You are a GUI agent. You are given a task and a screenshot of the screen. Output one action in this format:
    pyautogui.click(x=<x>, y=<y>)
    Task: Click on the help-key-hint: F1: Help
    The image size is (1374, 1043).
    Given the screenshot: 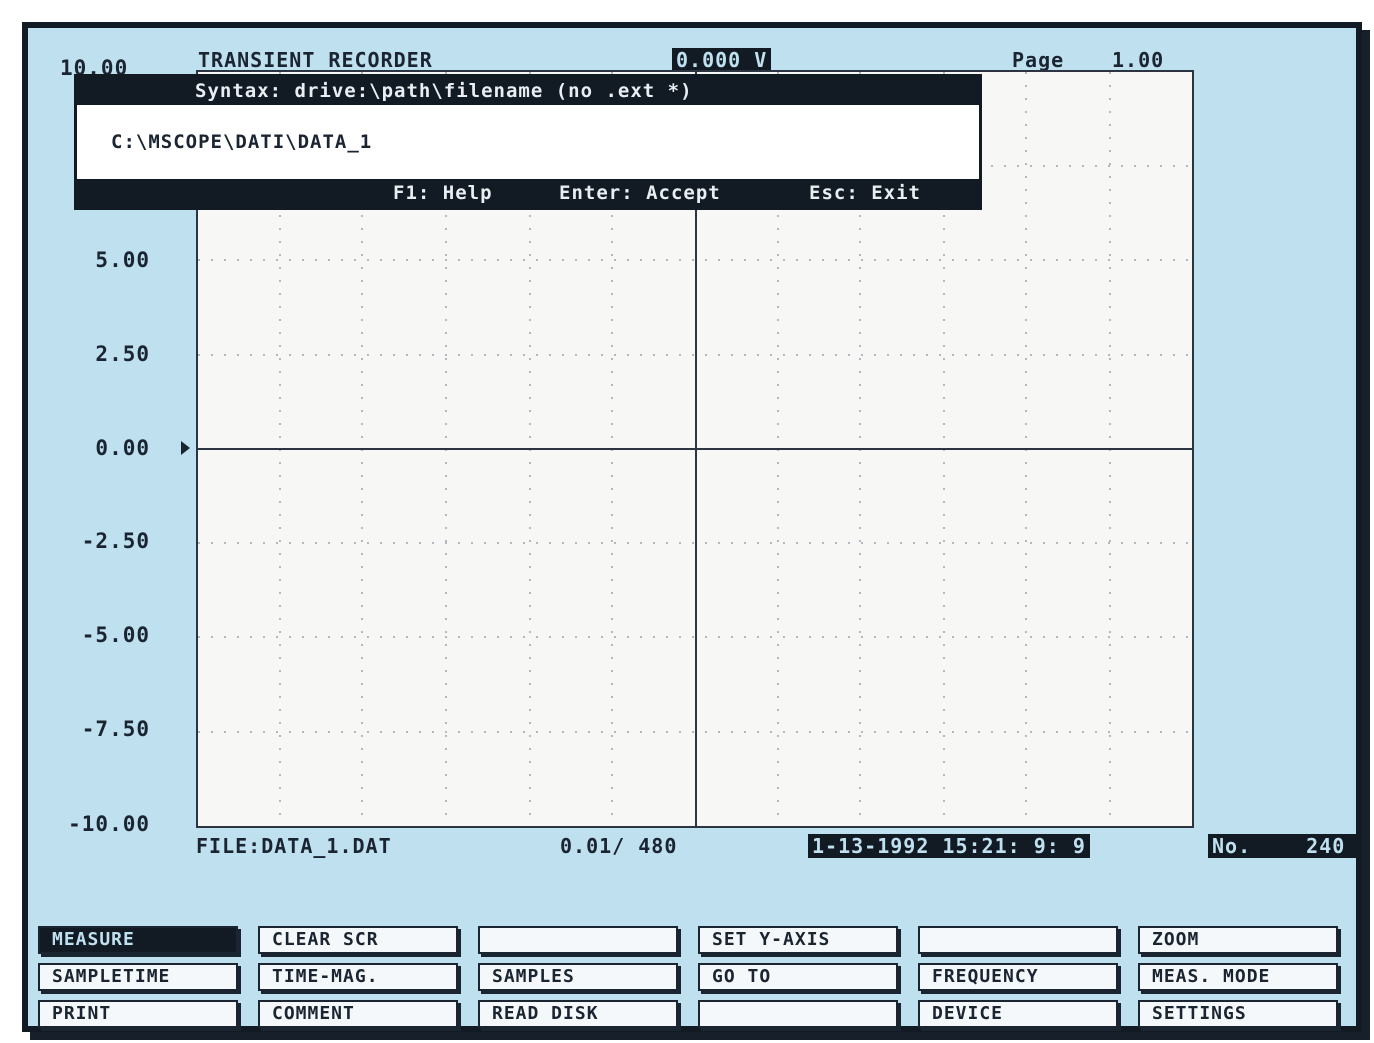 What is the action you would take?
    pyautogui.click(x=443, y=193)
    